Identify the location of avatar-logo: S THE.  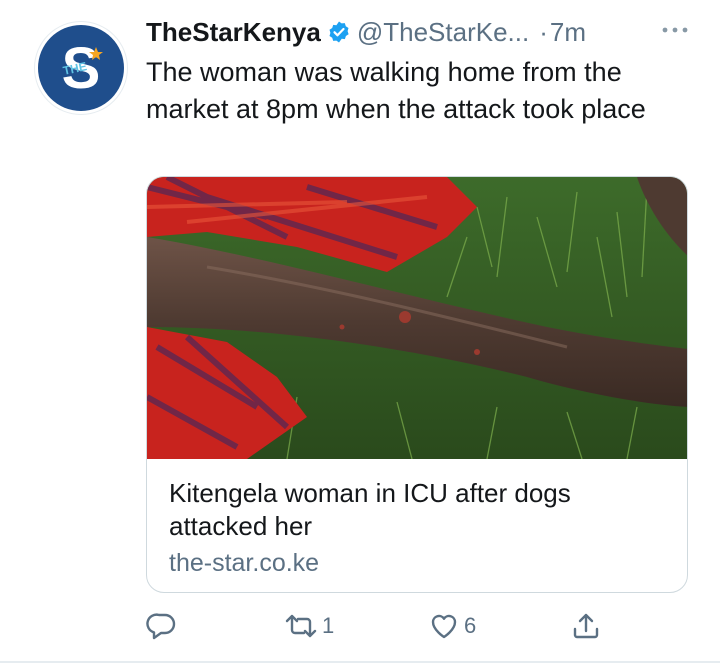
(81, 68).